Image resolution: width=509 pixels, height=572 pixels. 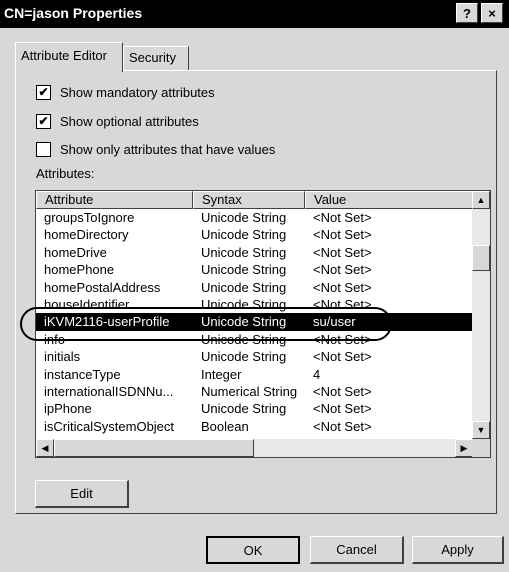 I want to click on list-header: Attribute Syntax Value, so click(x=254, y=200).